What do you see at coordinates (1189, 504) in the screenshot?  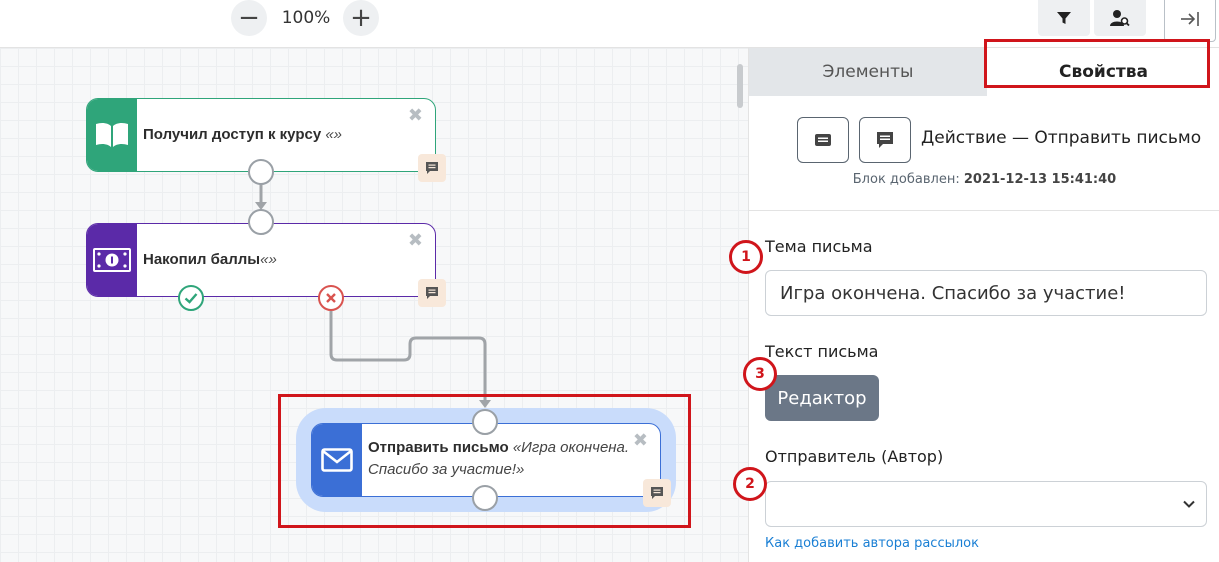 I see `chevron-down-icon` at bounding box center [1189, 504].